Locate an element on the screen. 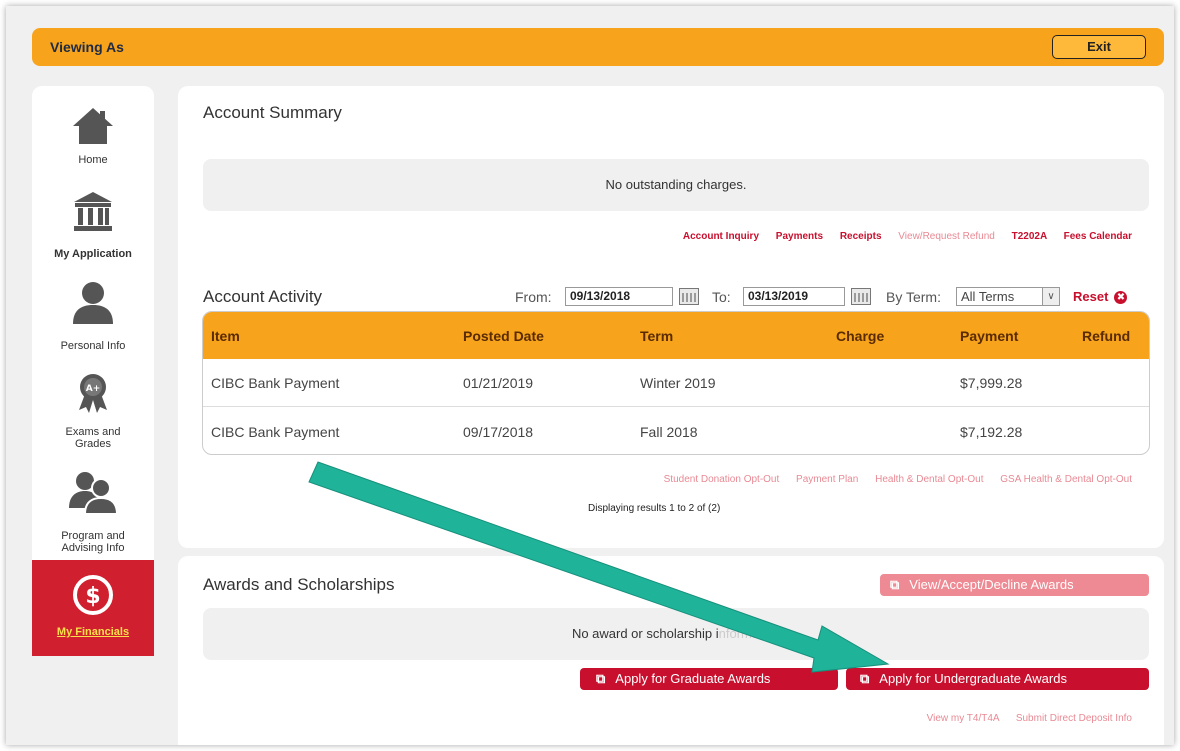 This screenshot has width=1180, height=751. t2202a-link: T2202A is located at coordinates (1029, 236).